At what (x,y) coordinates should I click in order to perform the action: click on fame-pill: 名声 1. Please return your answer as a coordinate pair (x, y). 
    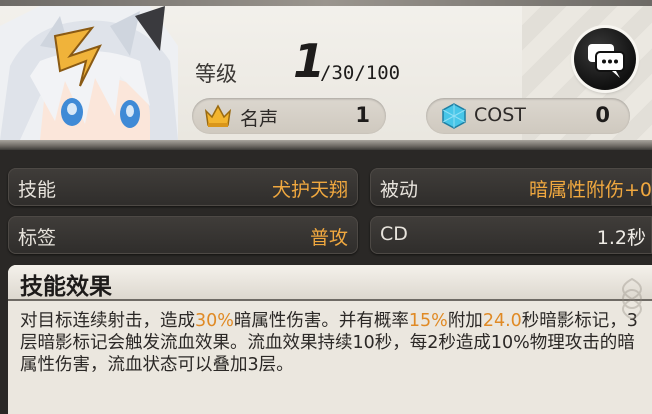
    Looking at the image, I should click on (289, 116).